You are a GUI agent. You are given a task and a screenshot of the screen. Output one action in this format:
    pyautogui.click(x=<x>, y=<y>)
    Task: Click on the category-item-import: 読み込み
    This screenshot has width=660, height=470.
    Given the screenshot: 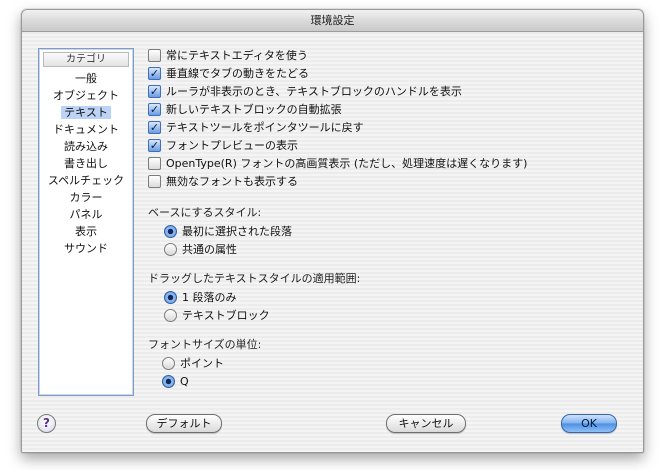 What is the action you would take?
    pyautogui.click(x=86, y=146)
    